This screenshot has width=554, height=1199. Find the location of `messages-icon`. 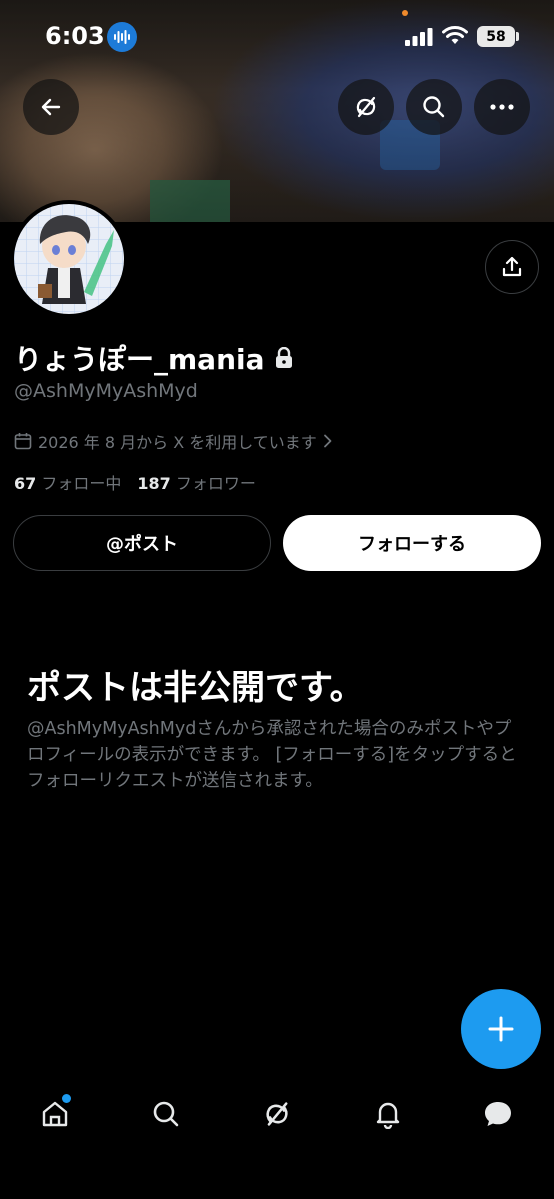

messages-icon is located at coordinates (498, 1114).